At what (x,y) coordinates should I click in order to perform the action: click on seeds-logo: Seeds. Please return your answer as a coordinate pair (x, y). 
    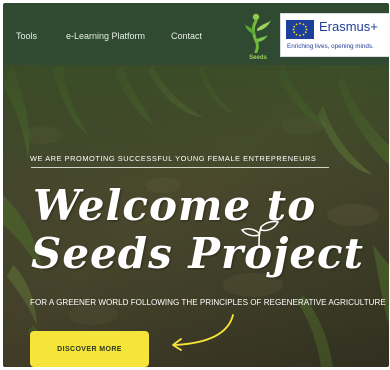
    Looking at the image, I should click on (258, 36).